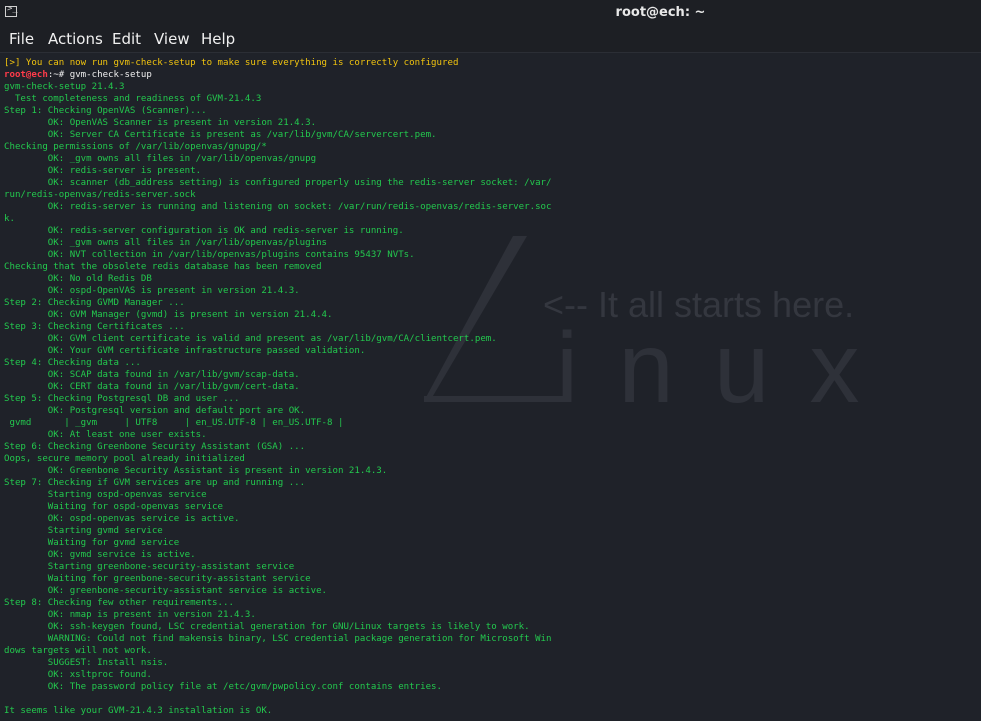 This screenshot has height=721, width=981. What do you see at coordinates (12, 63) in the screenshot?
I see `notice-mark: [>]` at bounding box center [12, 63].